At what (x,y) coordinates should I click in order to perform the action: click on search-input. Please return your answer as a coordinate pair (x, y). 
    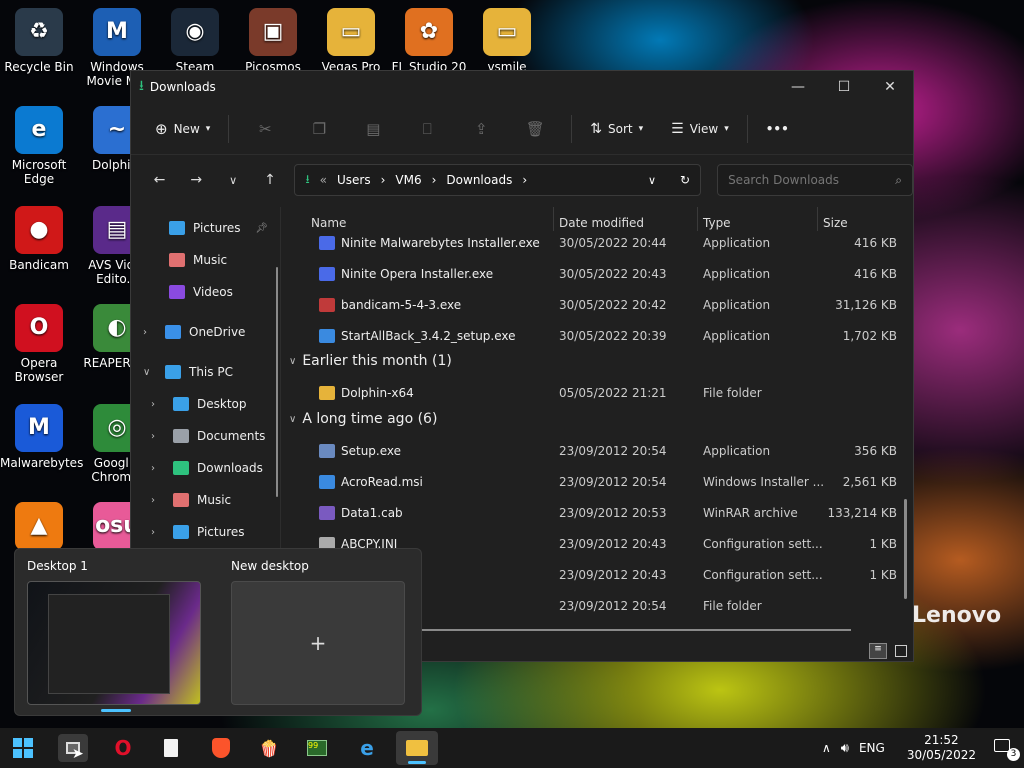
    Looking at the image, I should click on (808, 180).